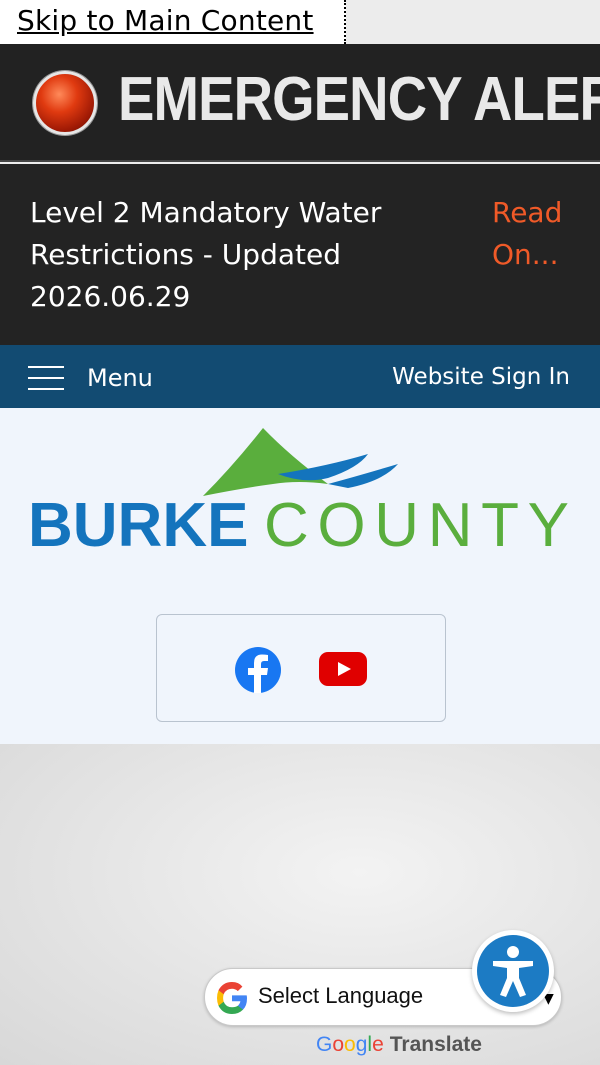 The width and height of the screenshot is (600, 1065). I want to click on burke-county-logo: BURKE COUNTY, so click(300, 491).